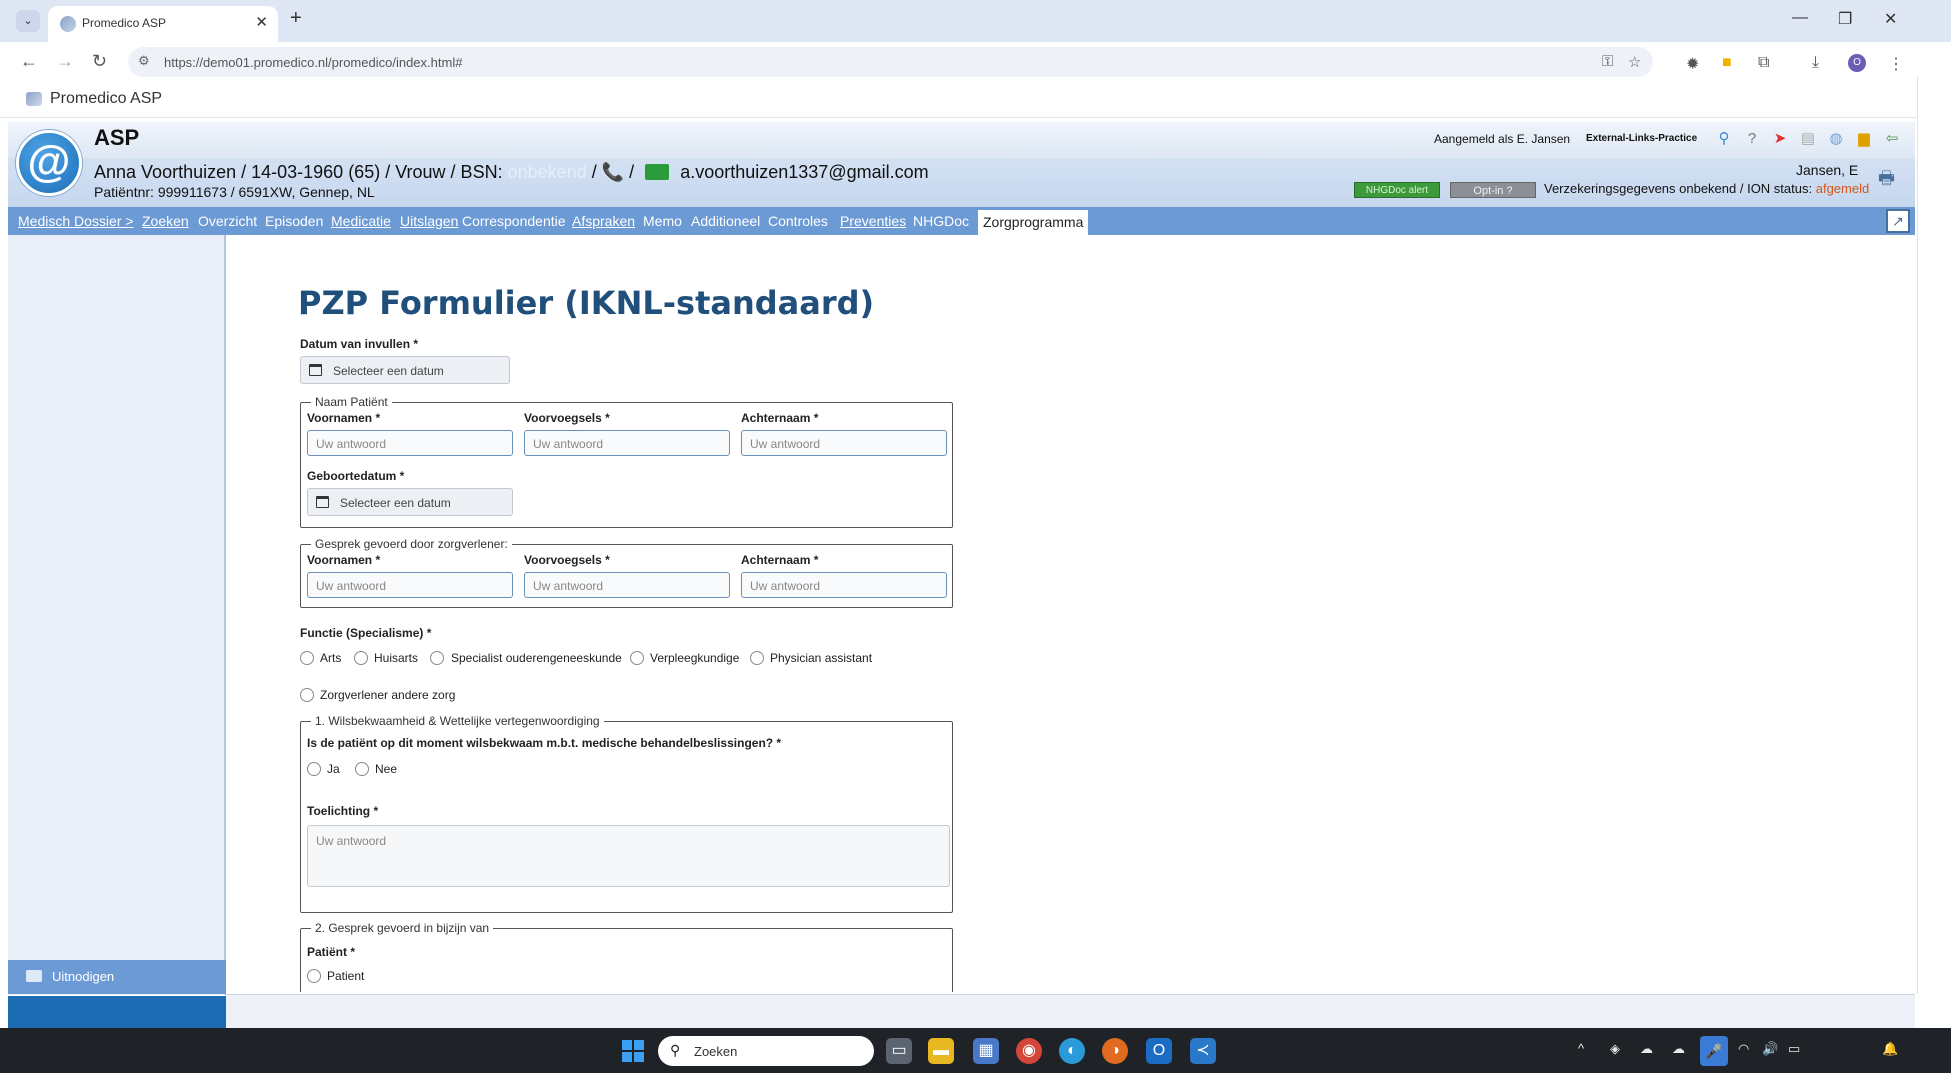 Image resolution: width=1951 pixels, height=1073 pixels. What do you see at coordinates (315, 370) in the screenshot?
I see `calendar-icon` at bounding box center [315, 370].